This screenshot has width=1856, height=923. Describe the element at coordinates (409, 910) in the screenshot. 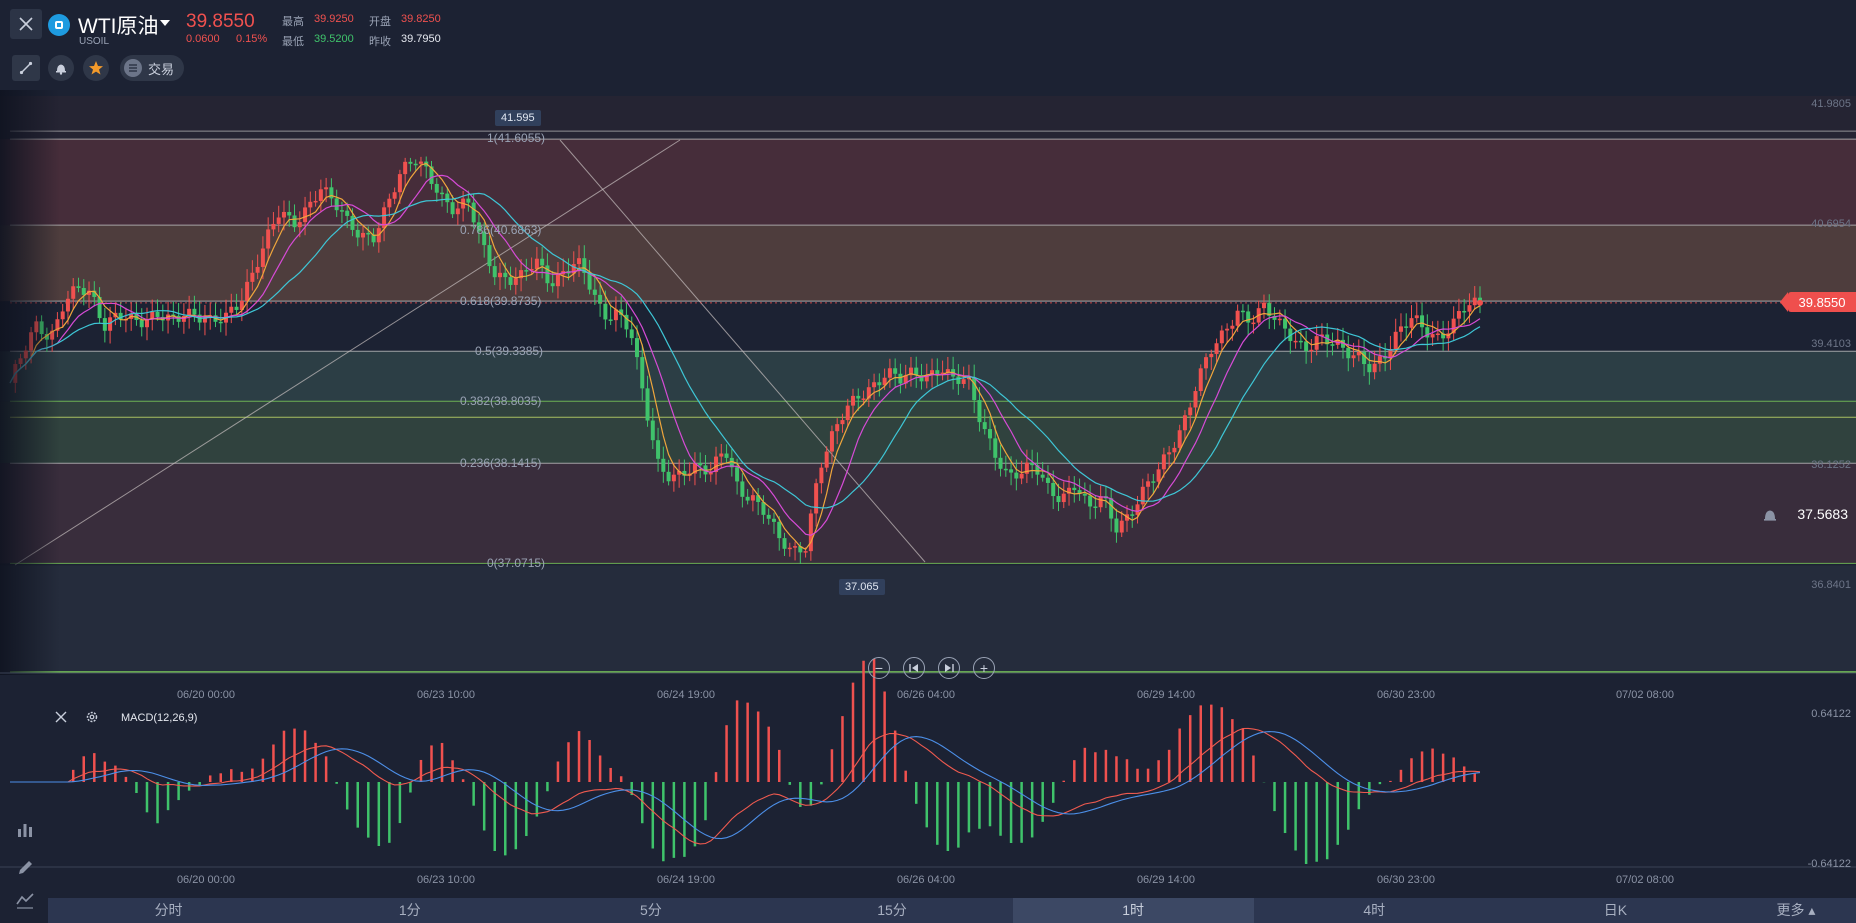

I see `timeframe-tab: 1分` at that location.